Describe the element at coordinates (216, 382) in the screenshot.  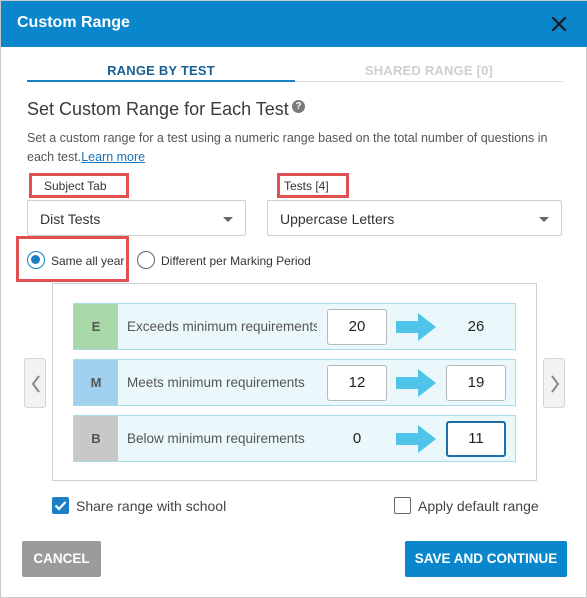
I see `range-label: Meets minimum requirements` at that location.